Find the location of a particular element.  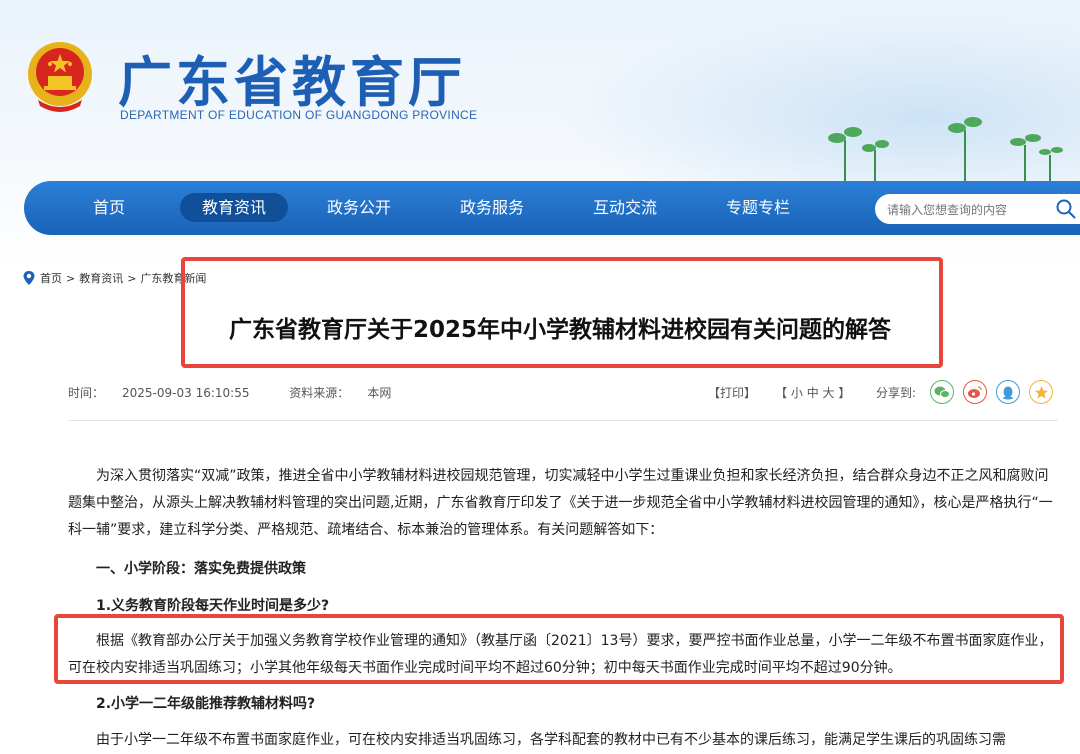

nav-item-special: 专题专栏 is located at coordinates (758, 208).